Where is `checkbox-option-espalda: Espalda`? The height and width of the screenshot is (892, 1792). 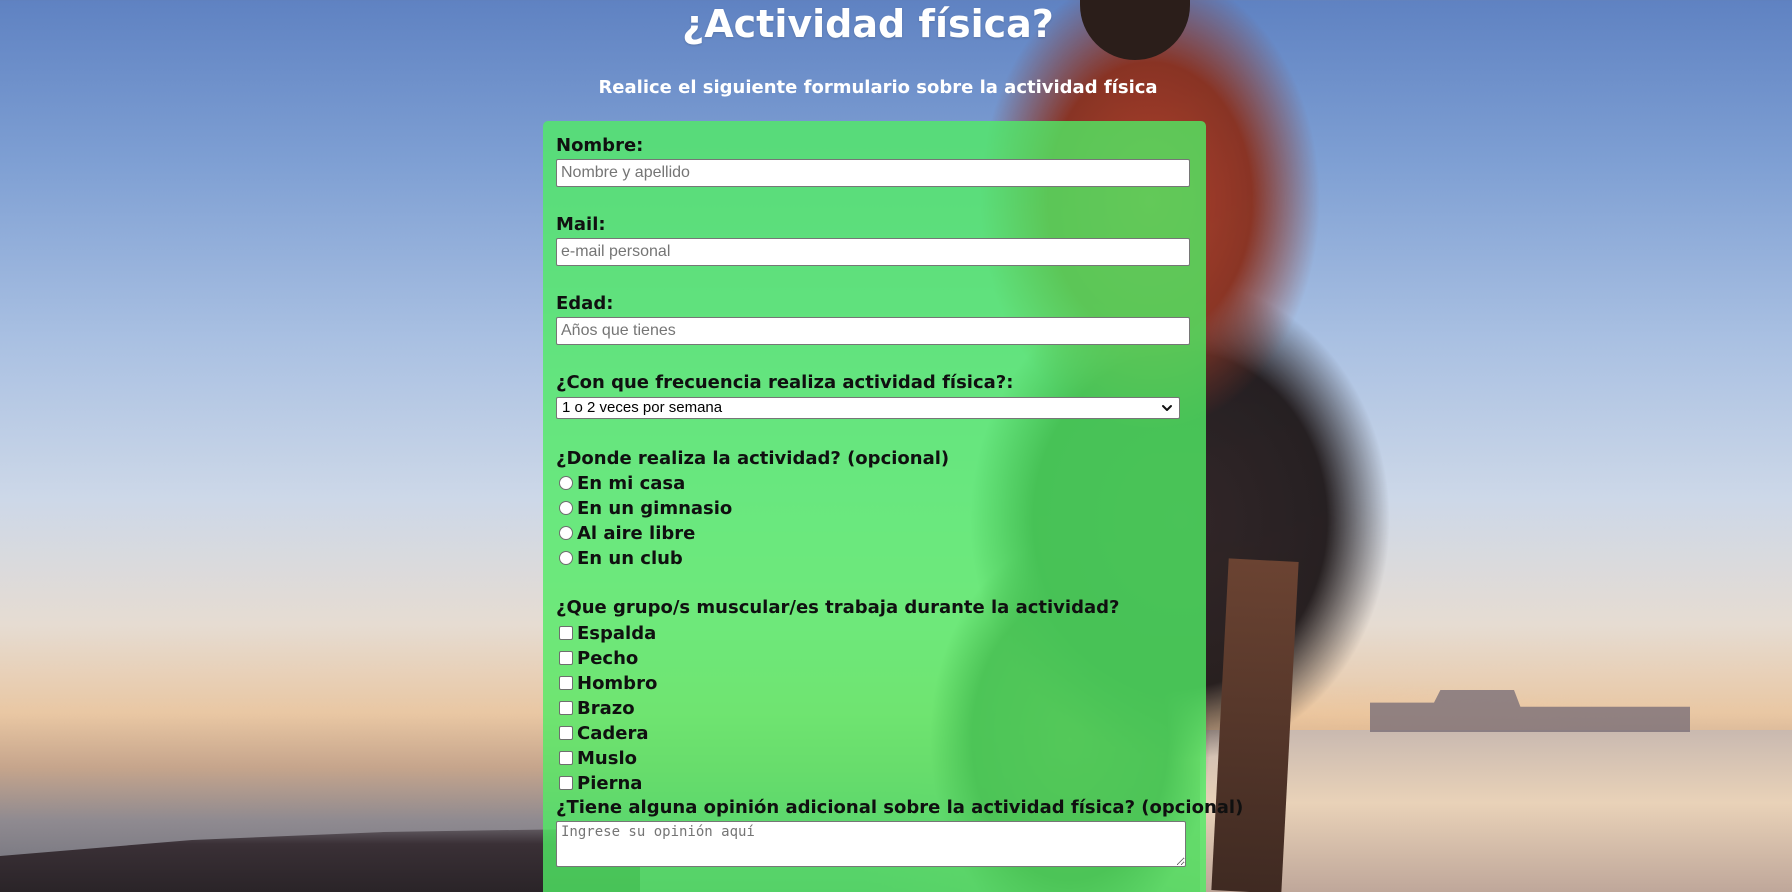
checkbox-option-espalda: Espalda is located at coordinates (607, 633).